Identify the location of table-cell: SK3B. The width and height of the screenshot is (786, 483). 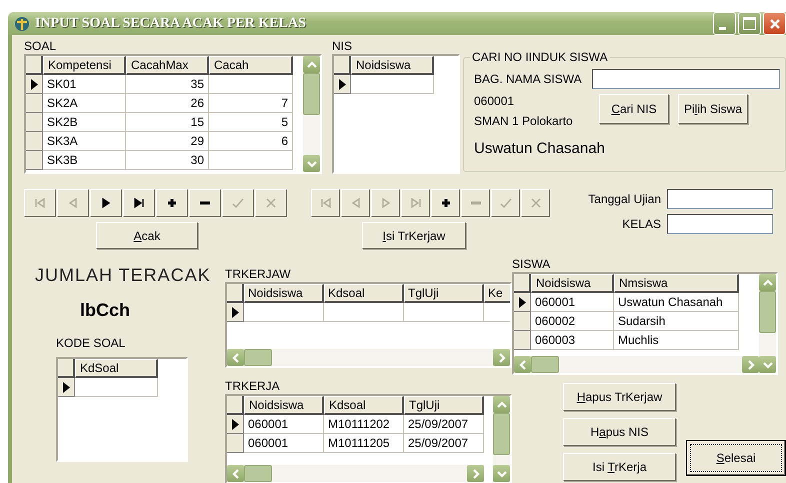
(84, 160).